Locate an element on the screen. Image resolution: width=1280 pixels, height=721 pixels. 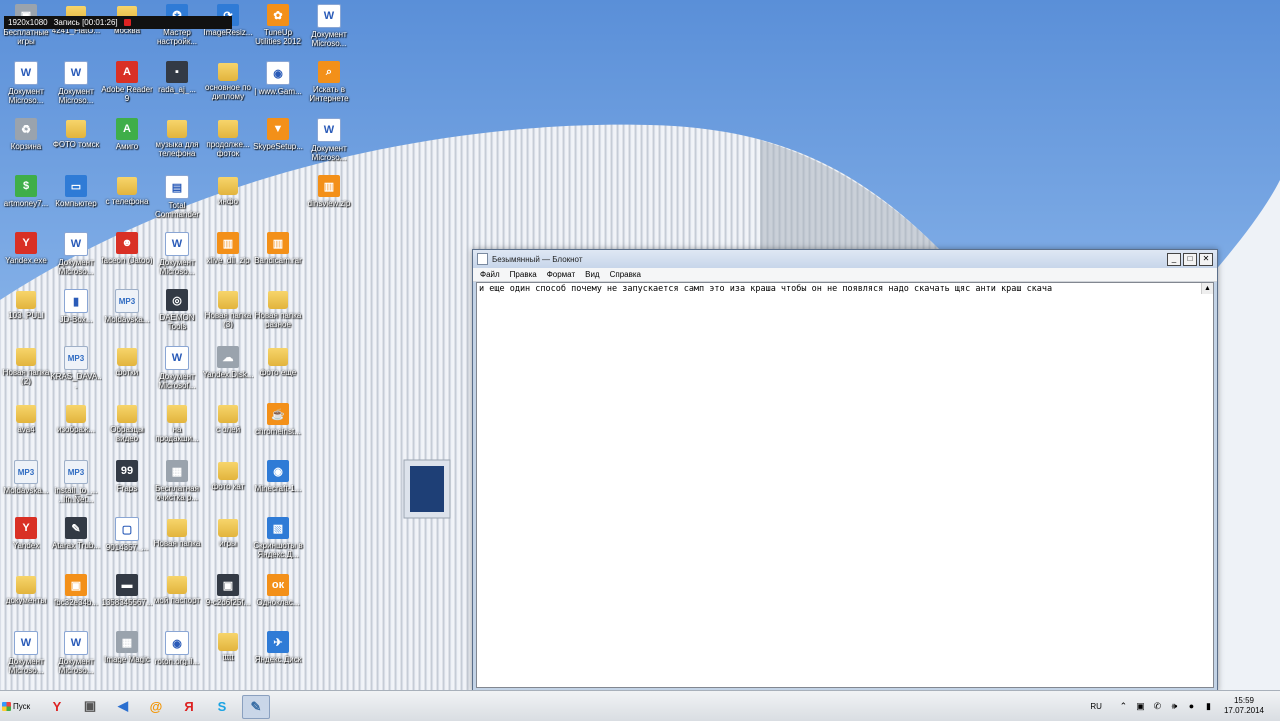
close-button: ✕ is located at coordinates (1206, 259).